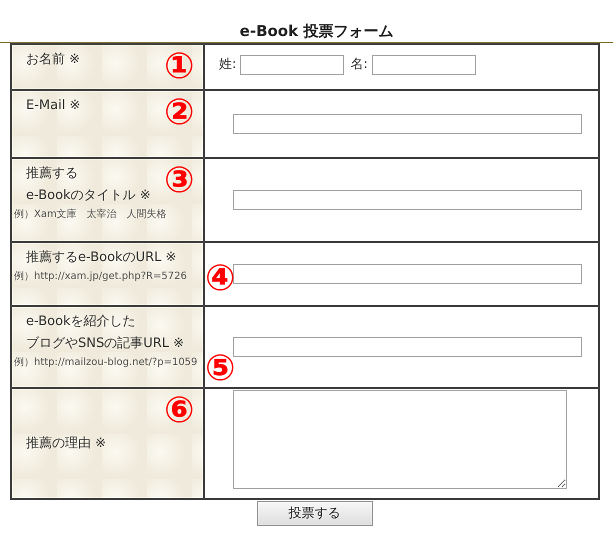 The image size is (613, 535). Describe the element at coordinates (53, 60) in the screenshot. I see `field-label: お名前 ※` at that location.